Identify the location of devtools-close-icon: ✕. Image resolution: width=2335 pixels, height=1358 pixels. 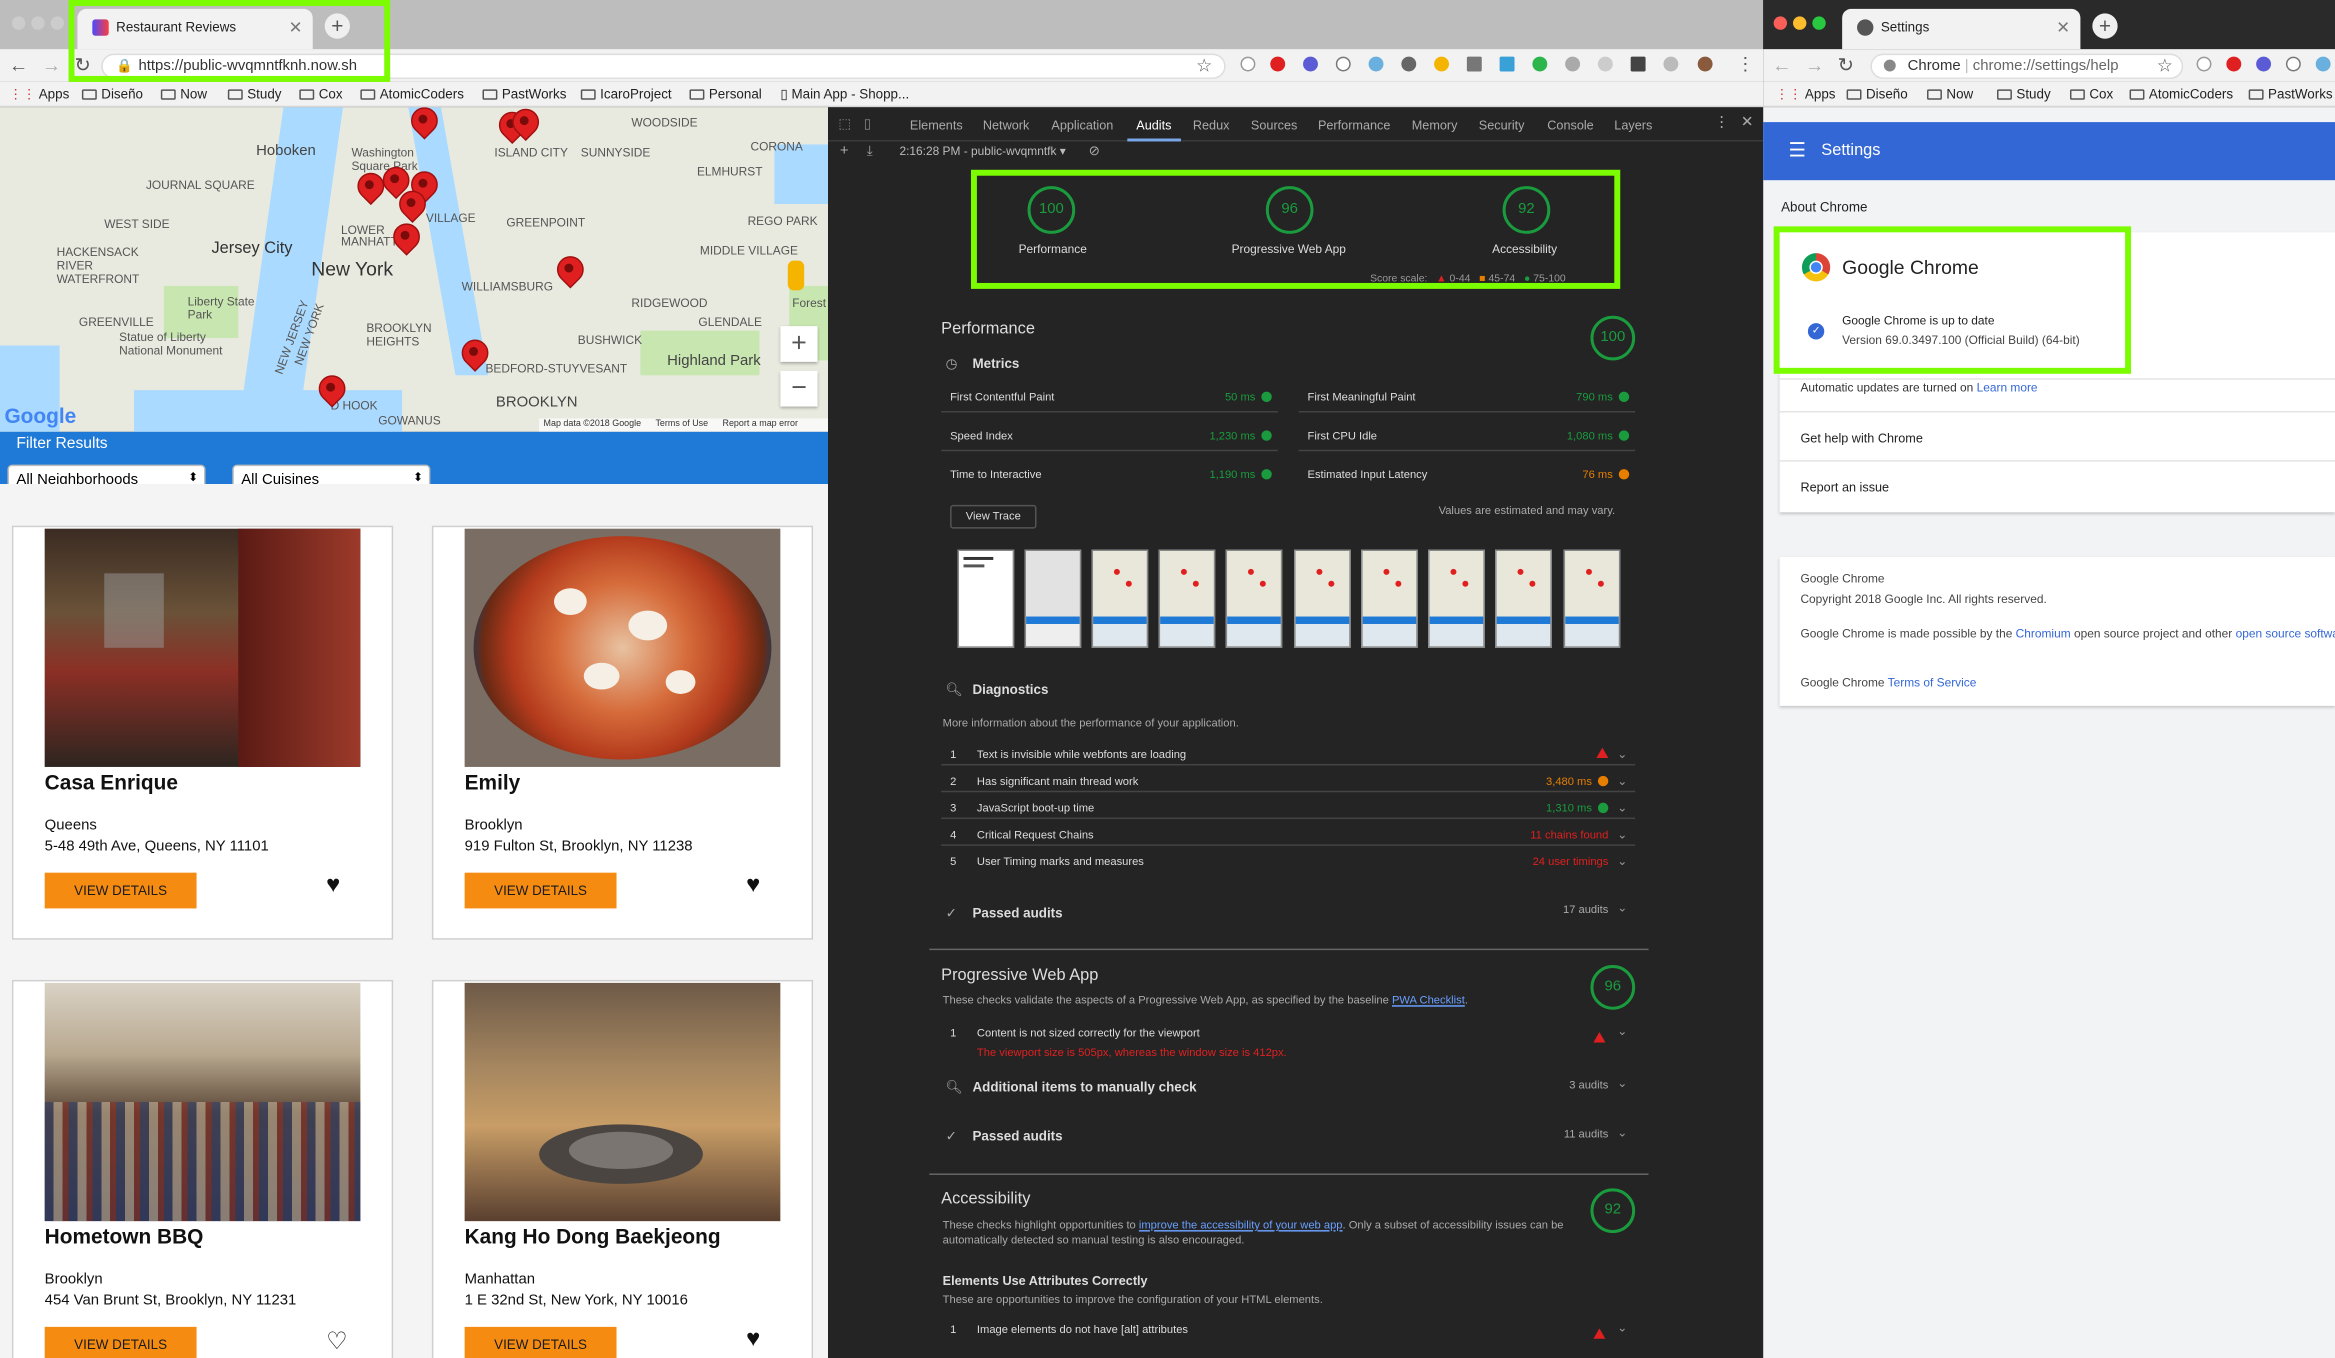
(1747, 123).